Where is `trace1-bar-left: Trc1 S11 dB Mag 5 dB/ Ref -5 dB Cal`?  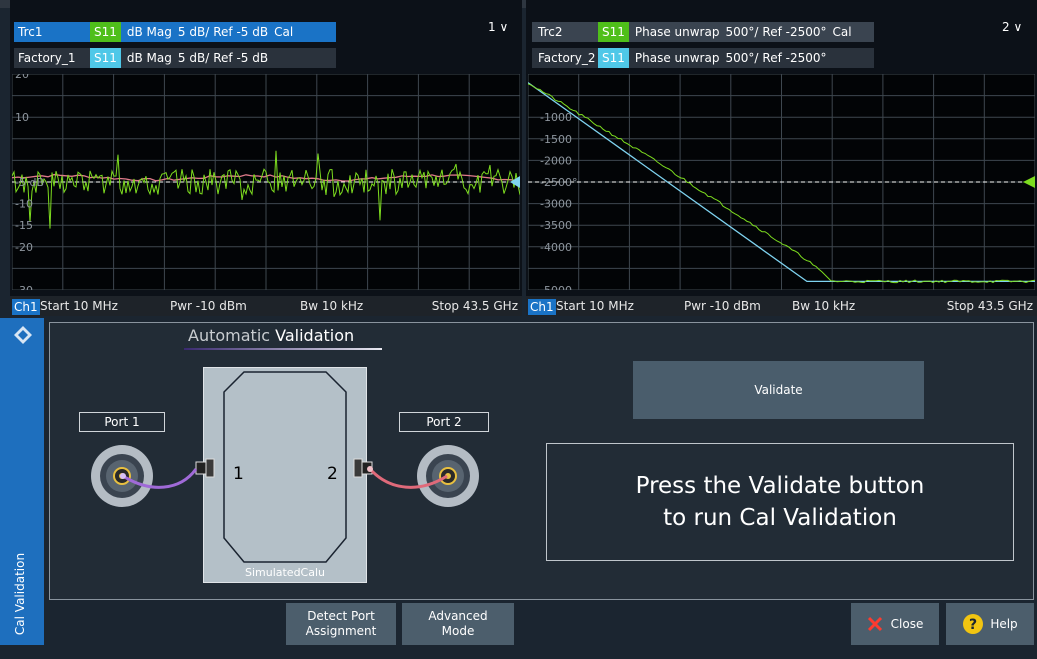
trace1-bar-left: Trc1 S11 dB Mag 5 dB/ Ref -5 dB Cal is located at coordinates (175, 32).